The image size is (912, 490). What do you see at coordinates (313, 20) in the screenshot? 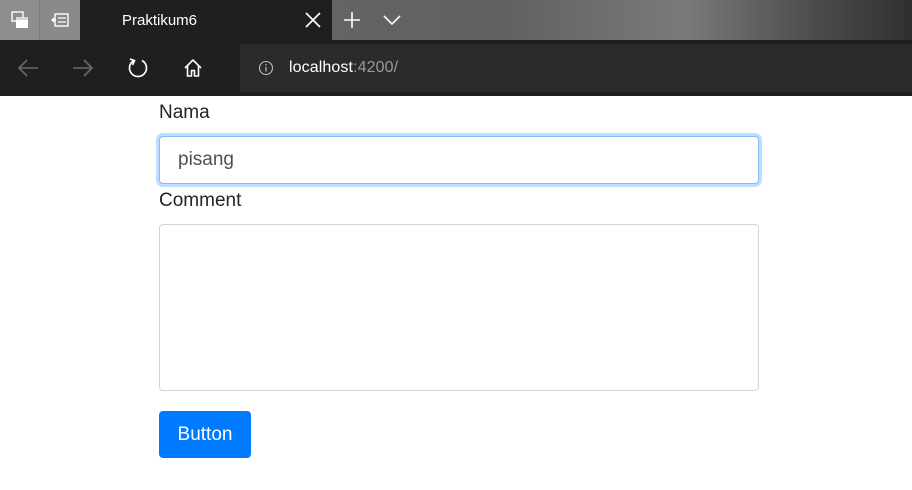
I see `close-icon` at bounding box center [313, 20].